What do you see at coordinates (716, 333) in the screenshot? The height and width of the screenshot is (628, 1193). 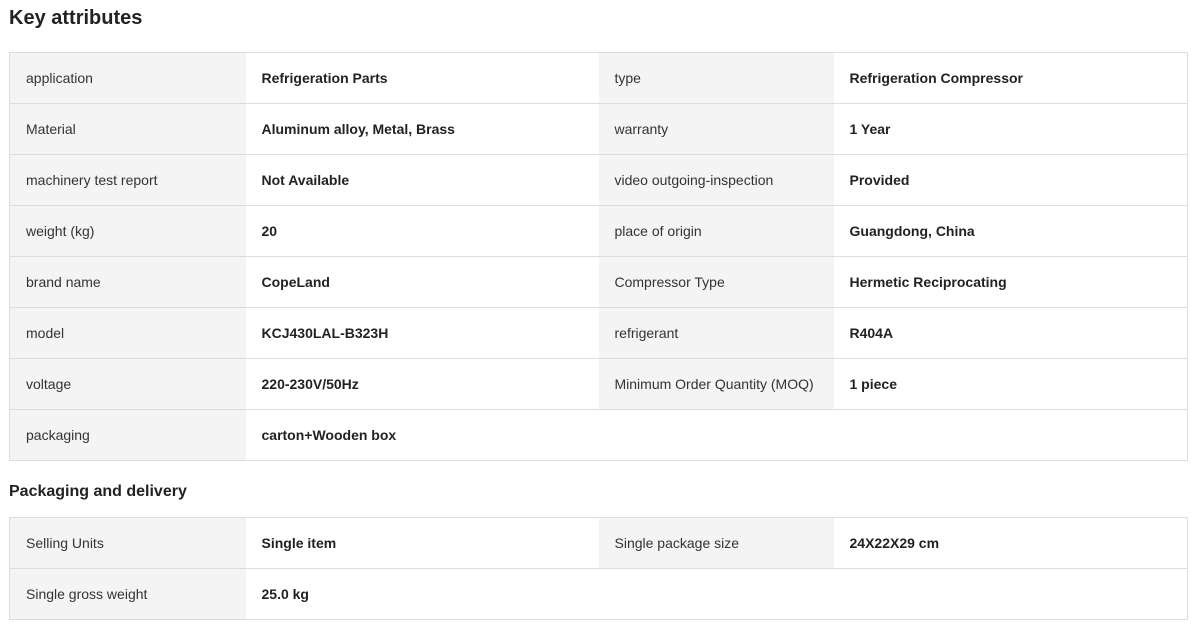 I see `attribute-label: refrigerant` at bounding box center [716, 333].